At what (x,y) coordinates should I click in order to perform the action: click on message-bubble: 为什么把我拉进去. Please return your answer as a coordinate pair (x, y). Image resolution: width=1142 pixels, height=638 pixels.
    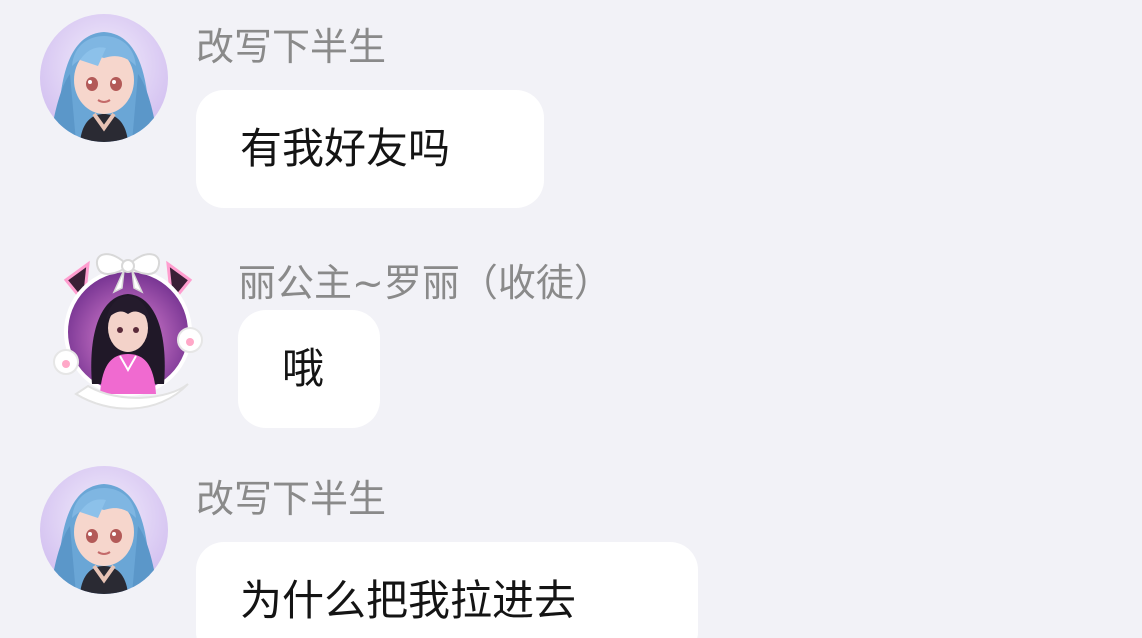
    Looking at the image, I should click on (447, 590).